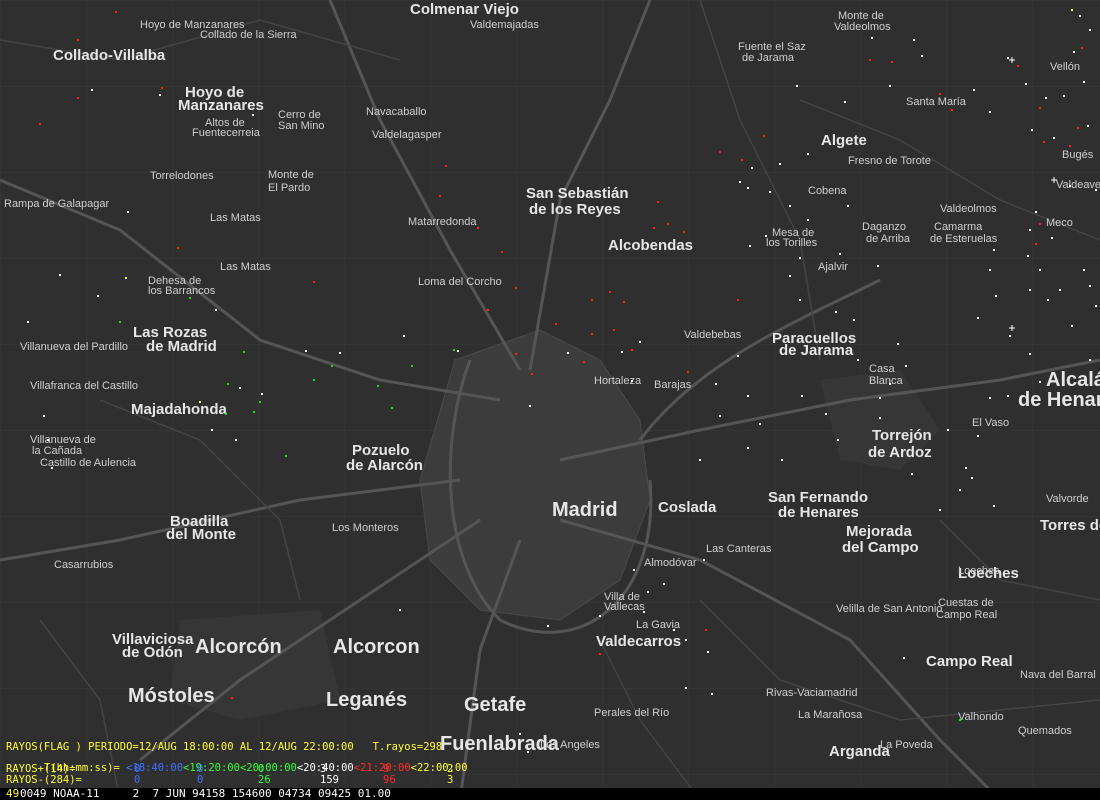  I want to click on strike-count: 159, so click(329, 780).